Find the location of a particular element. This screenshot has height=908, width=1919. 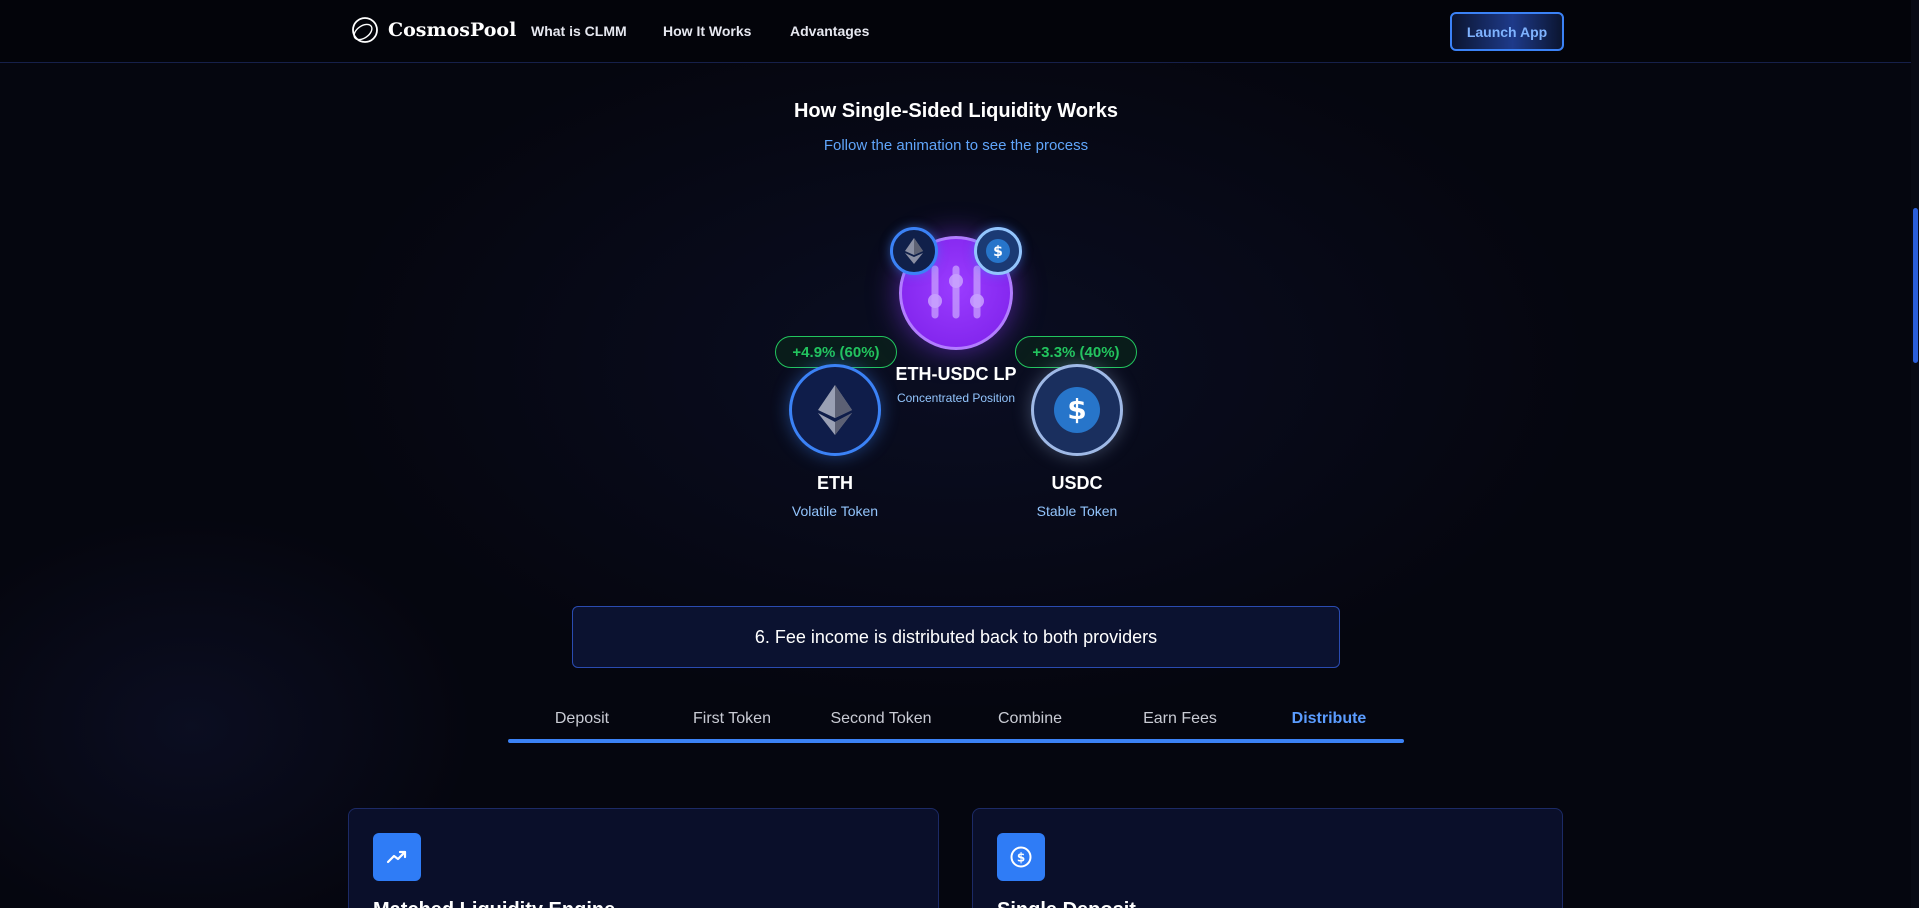

dollar-circle-icon: $ is located at coordinates (1021, 857).